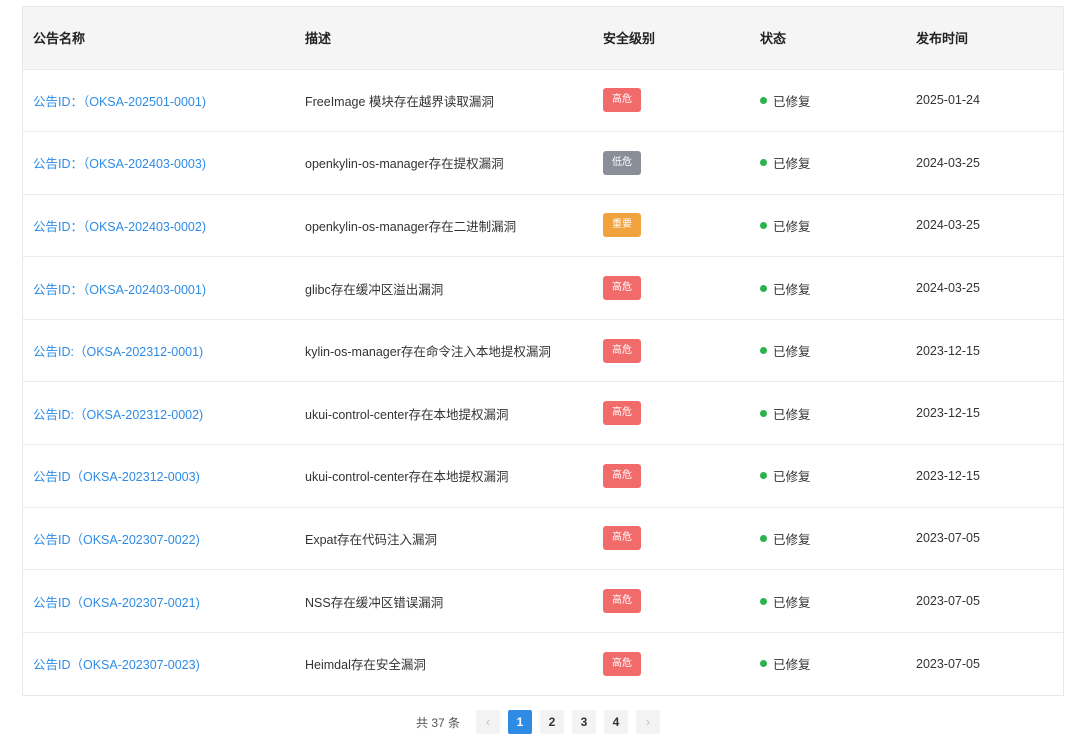  What do you see at coordinates (374, 289) in the screenshot?
I see `advisory-description: glibc存在缓冲区溢出漏洞` at bounding box center [374, 289].